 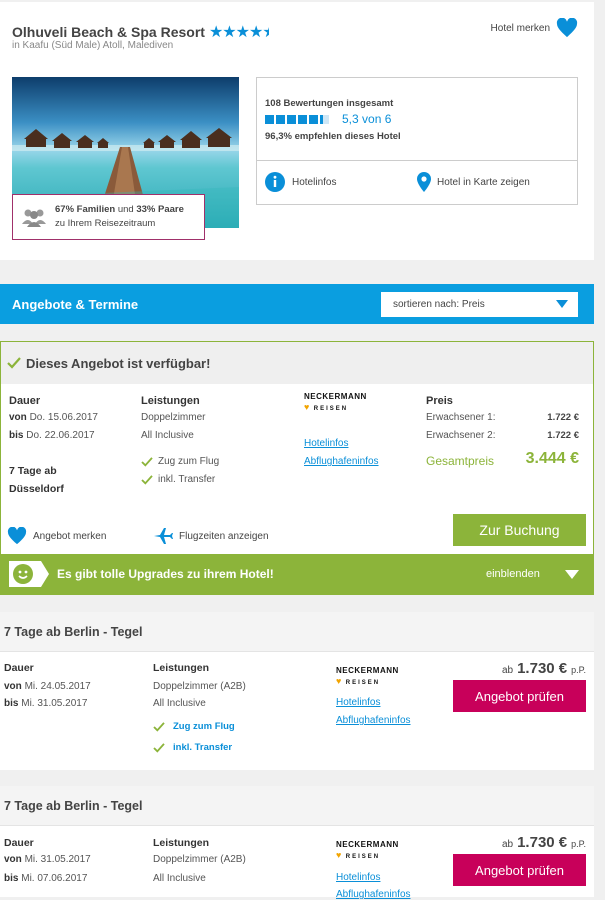 I want to click on price-prefix: ab, so click(x=507, y=670).